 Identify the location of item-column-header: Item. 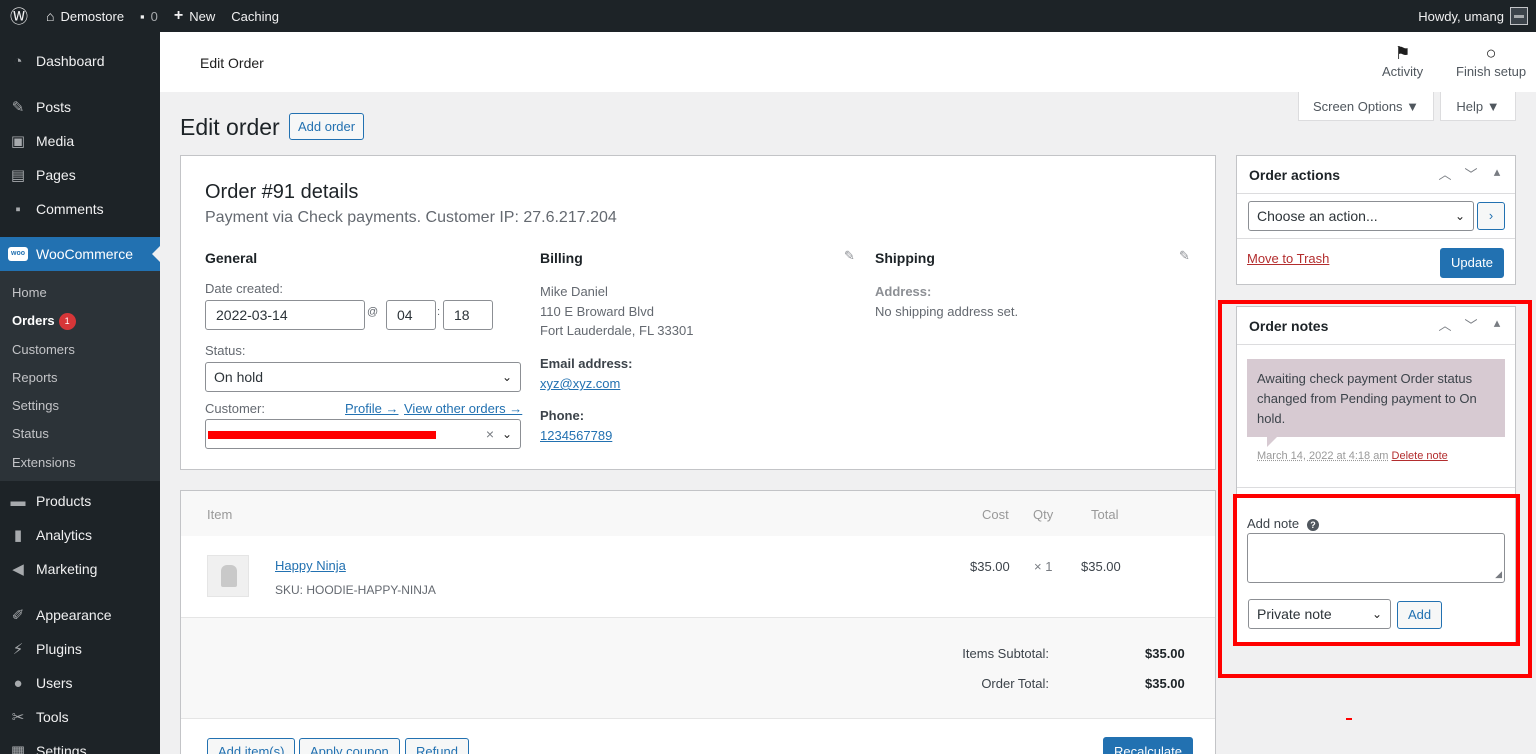
(220, 514).